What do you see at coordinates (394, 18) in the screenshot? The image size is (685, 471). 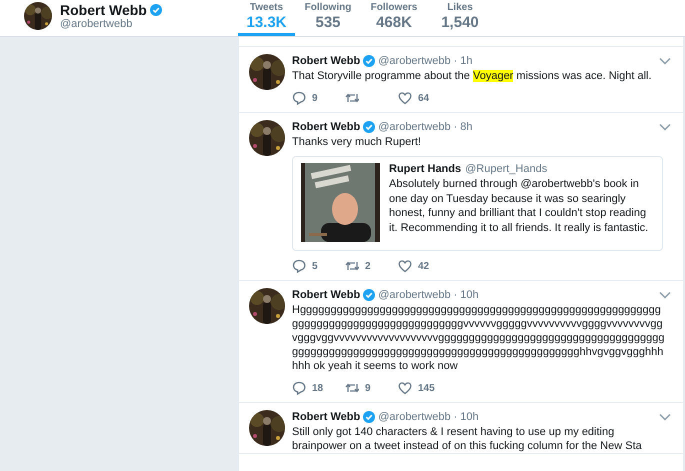 I see `stat-tab: Followers 468K` at bounding box center [394, 18].